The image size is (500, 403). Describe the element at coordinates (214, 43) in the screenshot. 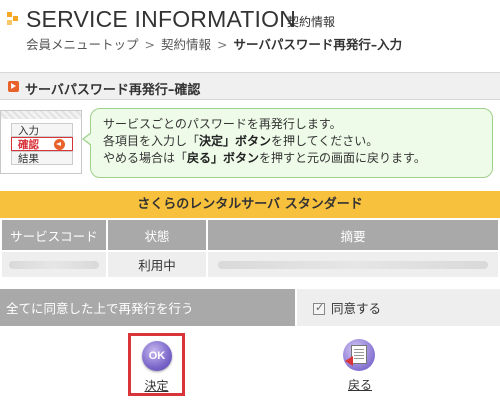

I see `breadcrumb: 会員メニュートップ > 契約情報 > サーバパスワード再発行–入力` at that location.